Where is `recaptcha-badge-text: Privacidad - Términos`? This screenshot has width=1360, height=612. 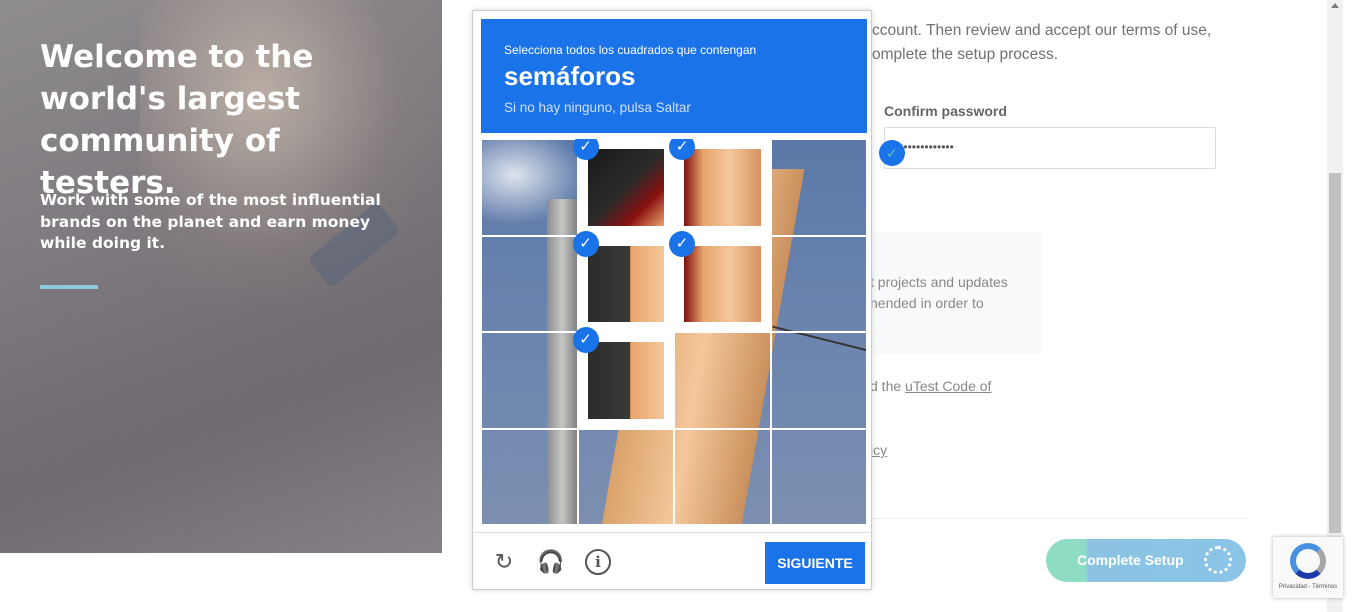
recaptcha-badge-text: Privacidad - Términos is located at coordinates (1308, 587).